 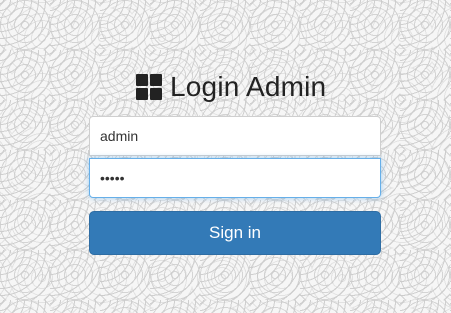 I want to click on page-title: Login Admin, so click(x=231, y=87).